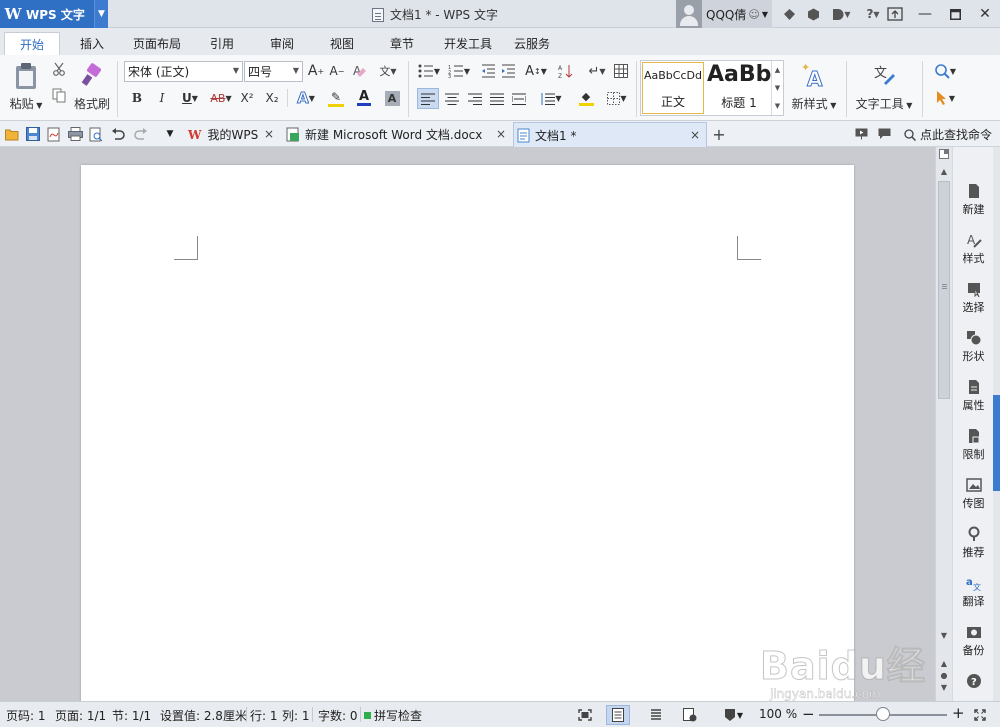 The height and width of the screenshot is (727, 1000). Describe the element at coordinates (59, 95) in the screenshot. I see `copy-icon` at that location.